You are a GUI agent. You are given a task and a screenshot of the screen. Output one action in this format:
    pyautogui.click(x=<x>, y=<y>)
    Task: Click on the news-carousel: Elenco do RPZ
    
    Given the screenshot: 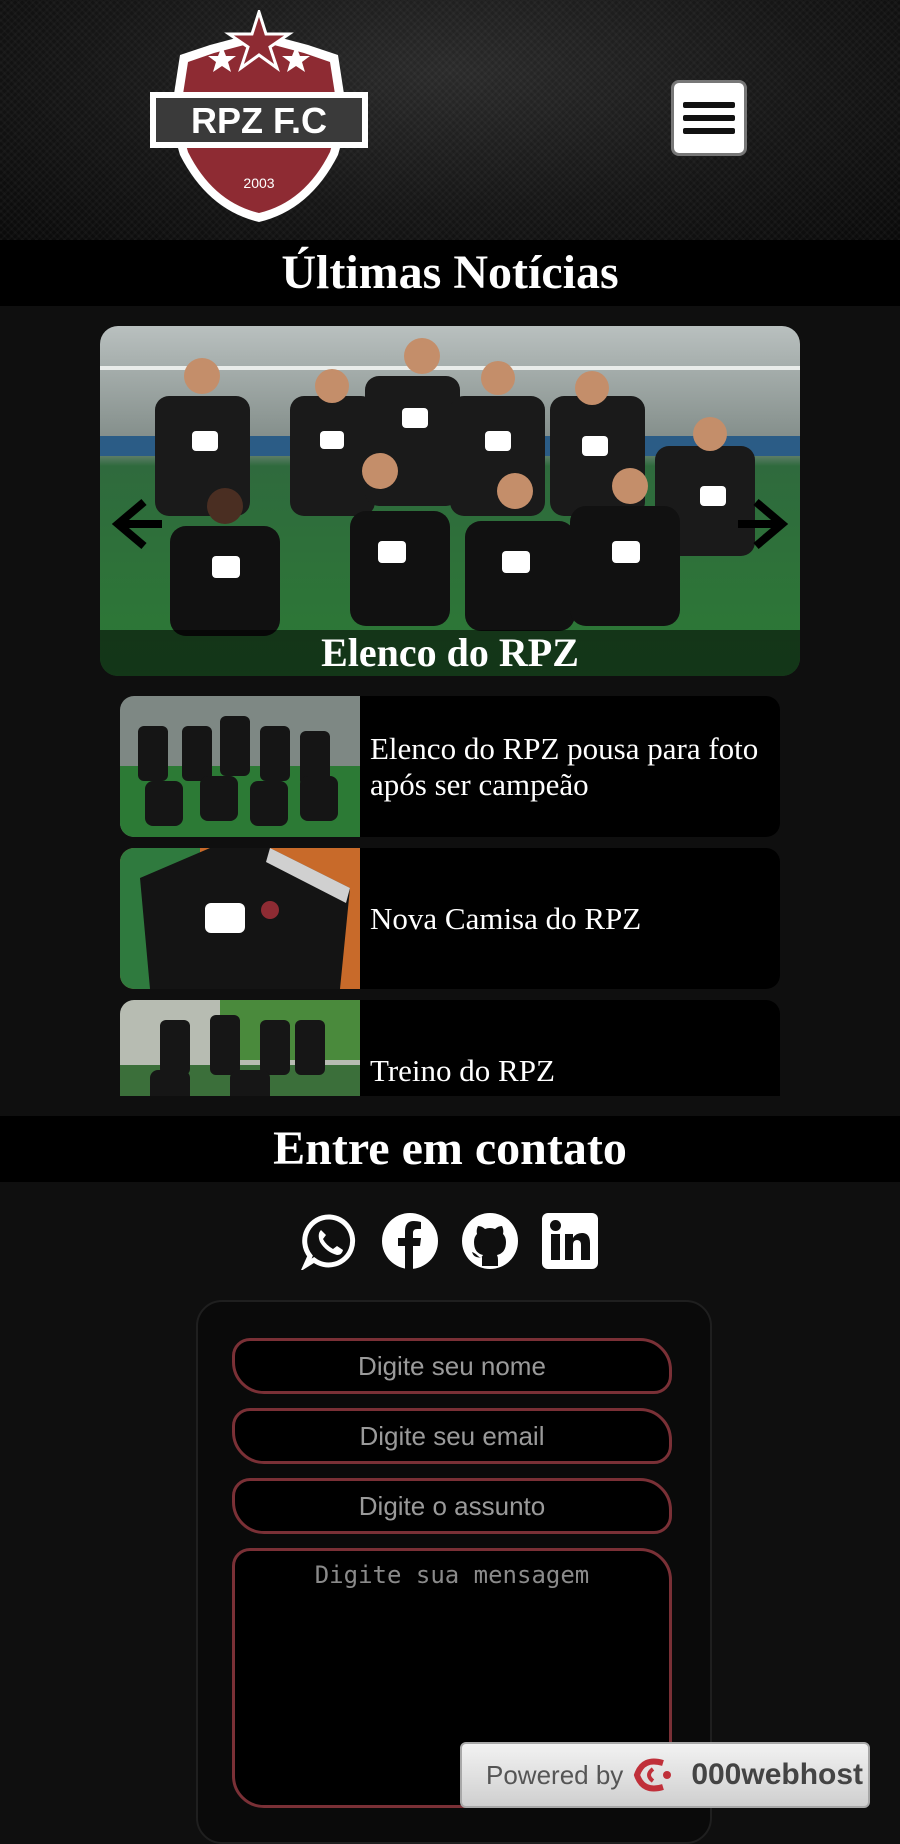 What is the action you would take?
    pyautogui.click(x=450, y=501)
    